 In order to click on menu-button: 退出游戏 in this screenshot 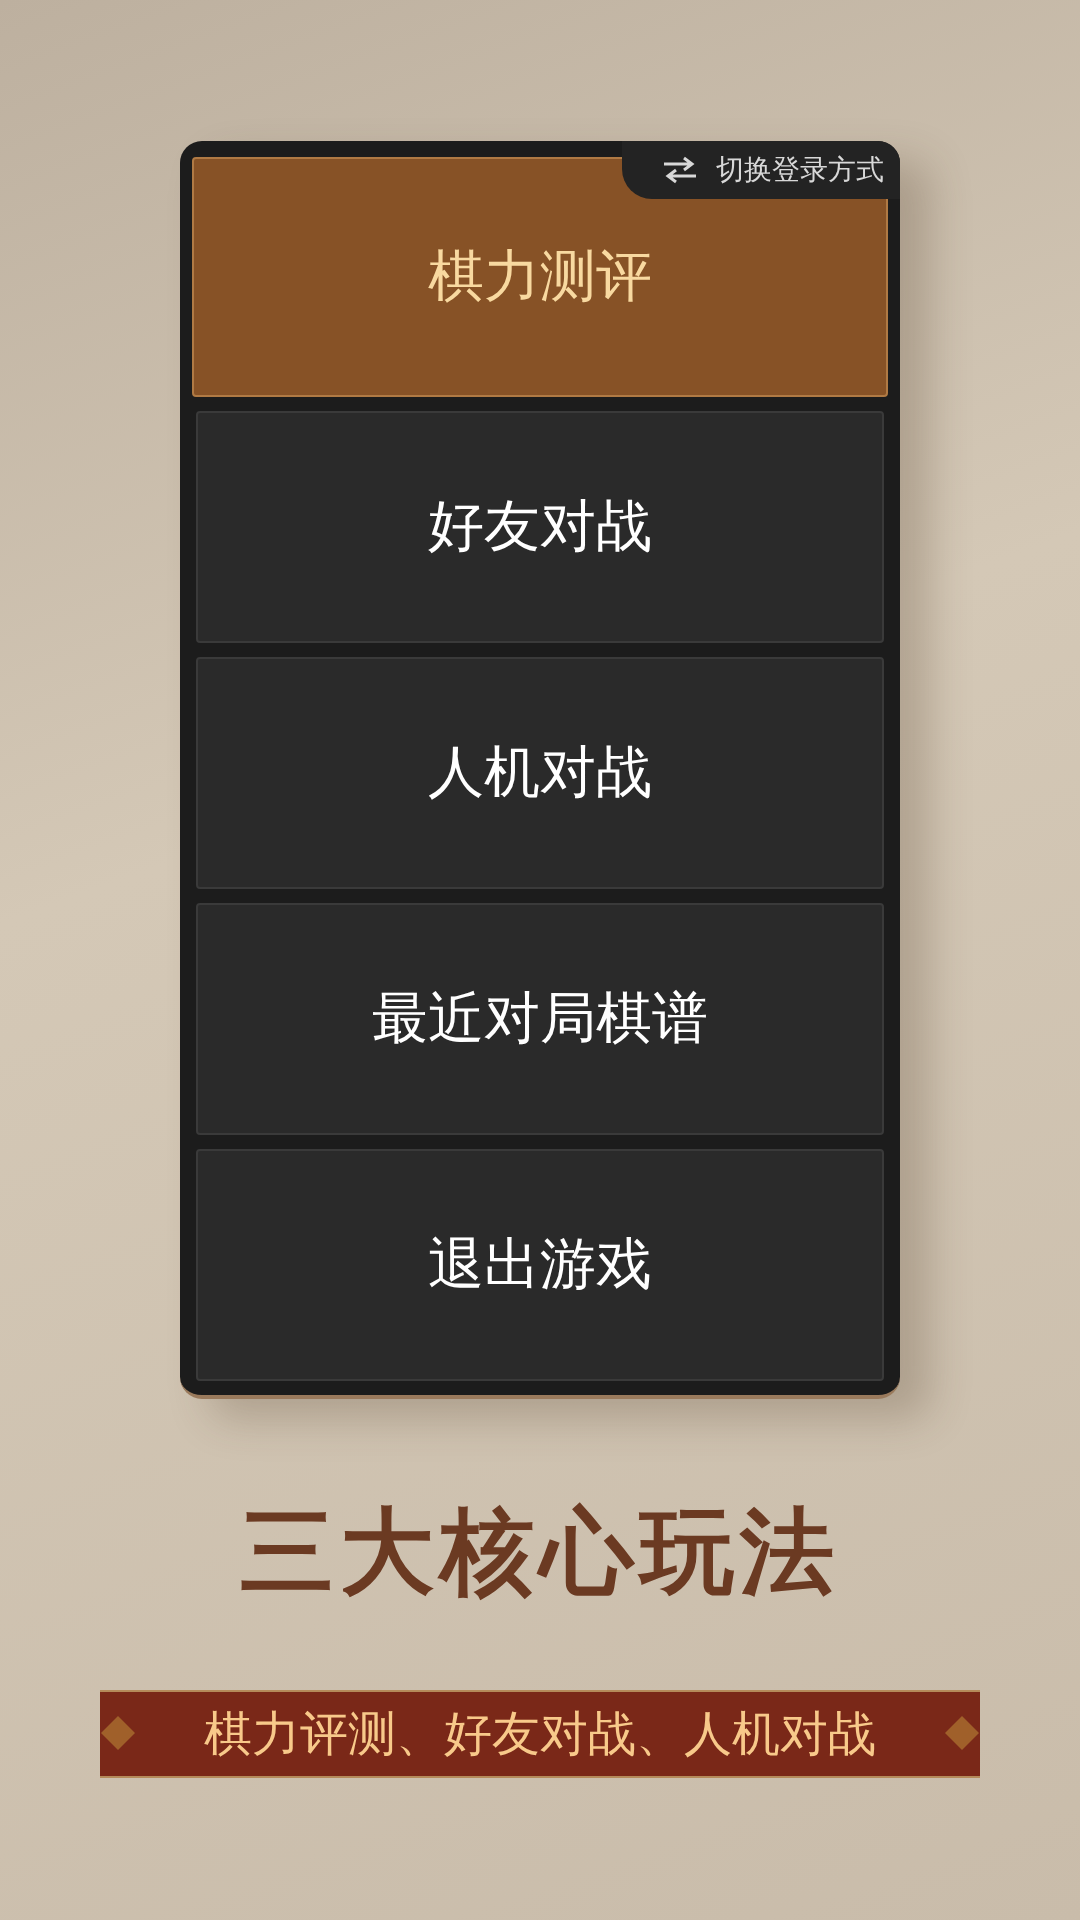, I will do `click(540, 1265)`.